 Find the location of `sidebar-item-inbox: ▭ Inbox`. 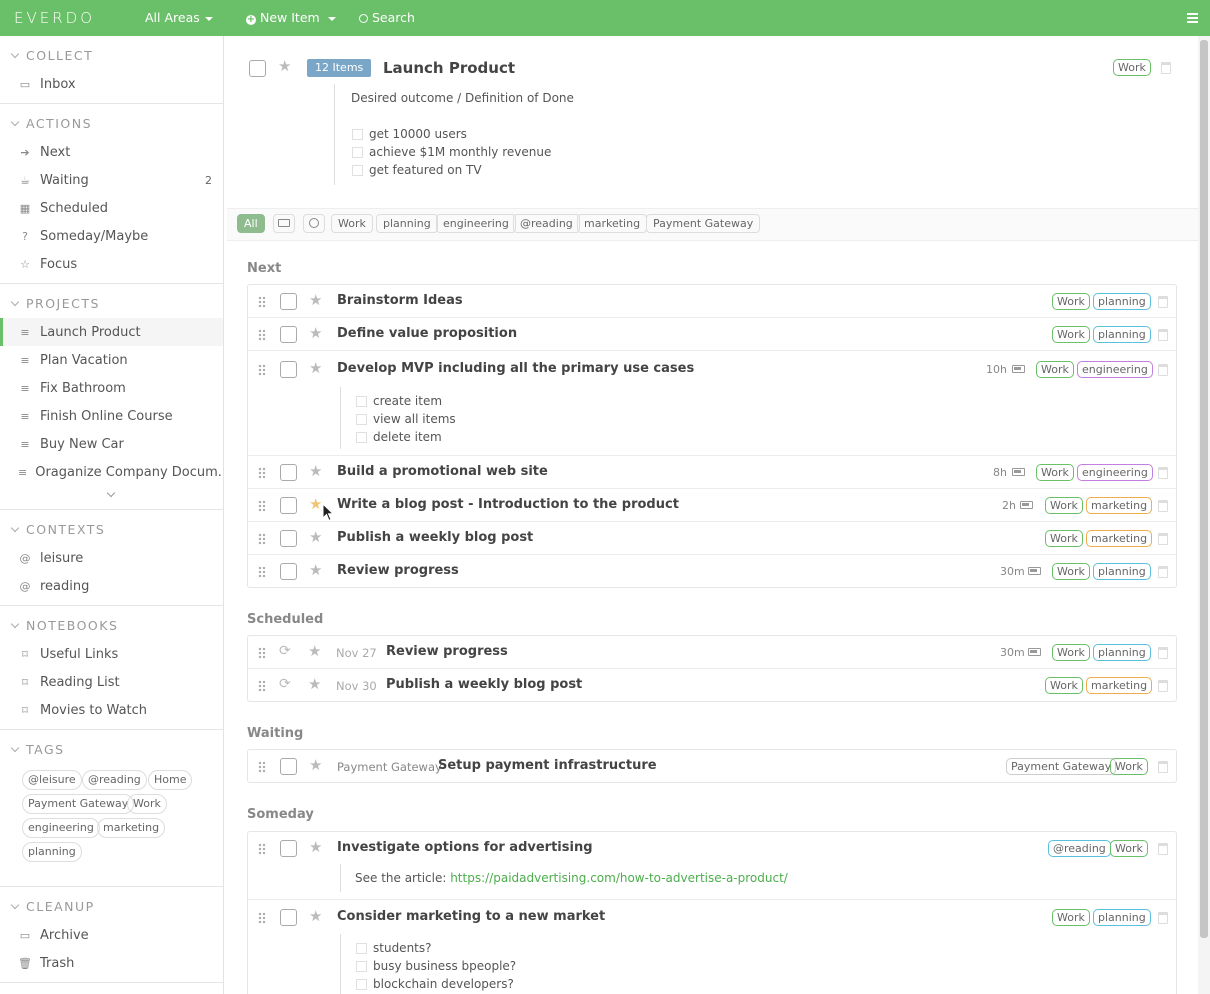

sidebar-item-inbox: ▭ Inbox is located at coordinates (111, 84).